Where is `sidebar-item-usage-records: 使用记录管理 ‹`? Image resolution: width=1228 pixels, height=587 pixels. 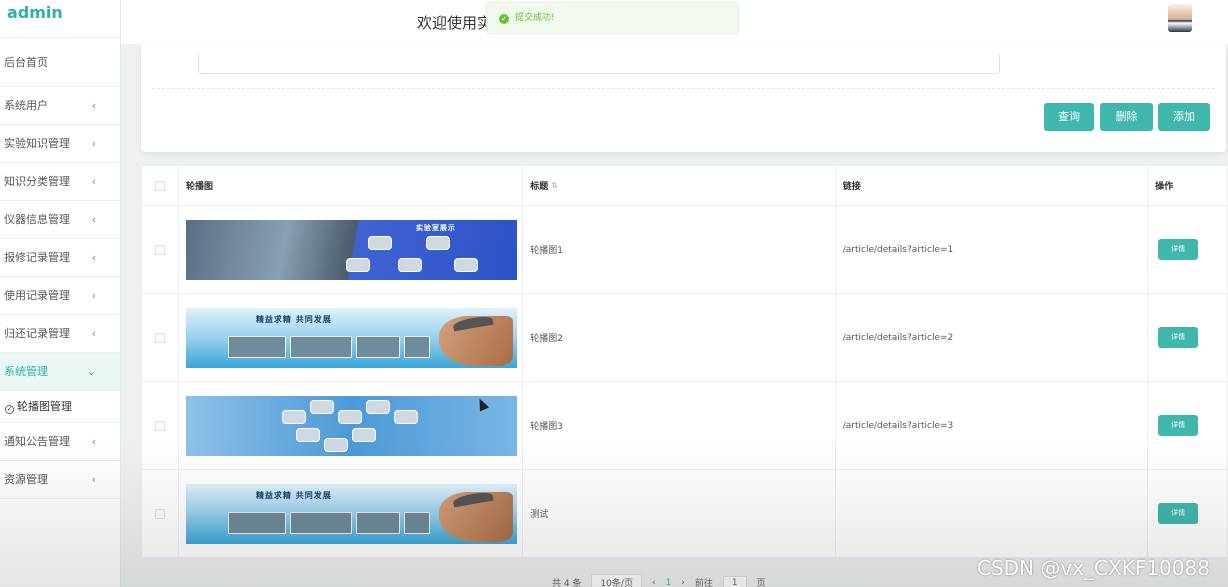
sidebar-item-usage-records: 使用记录管理 ‹ is located at coordinates (60, 296).